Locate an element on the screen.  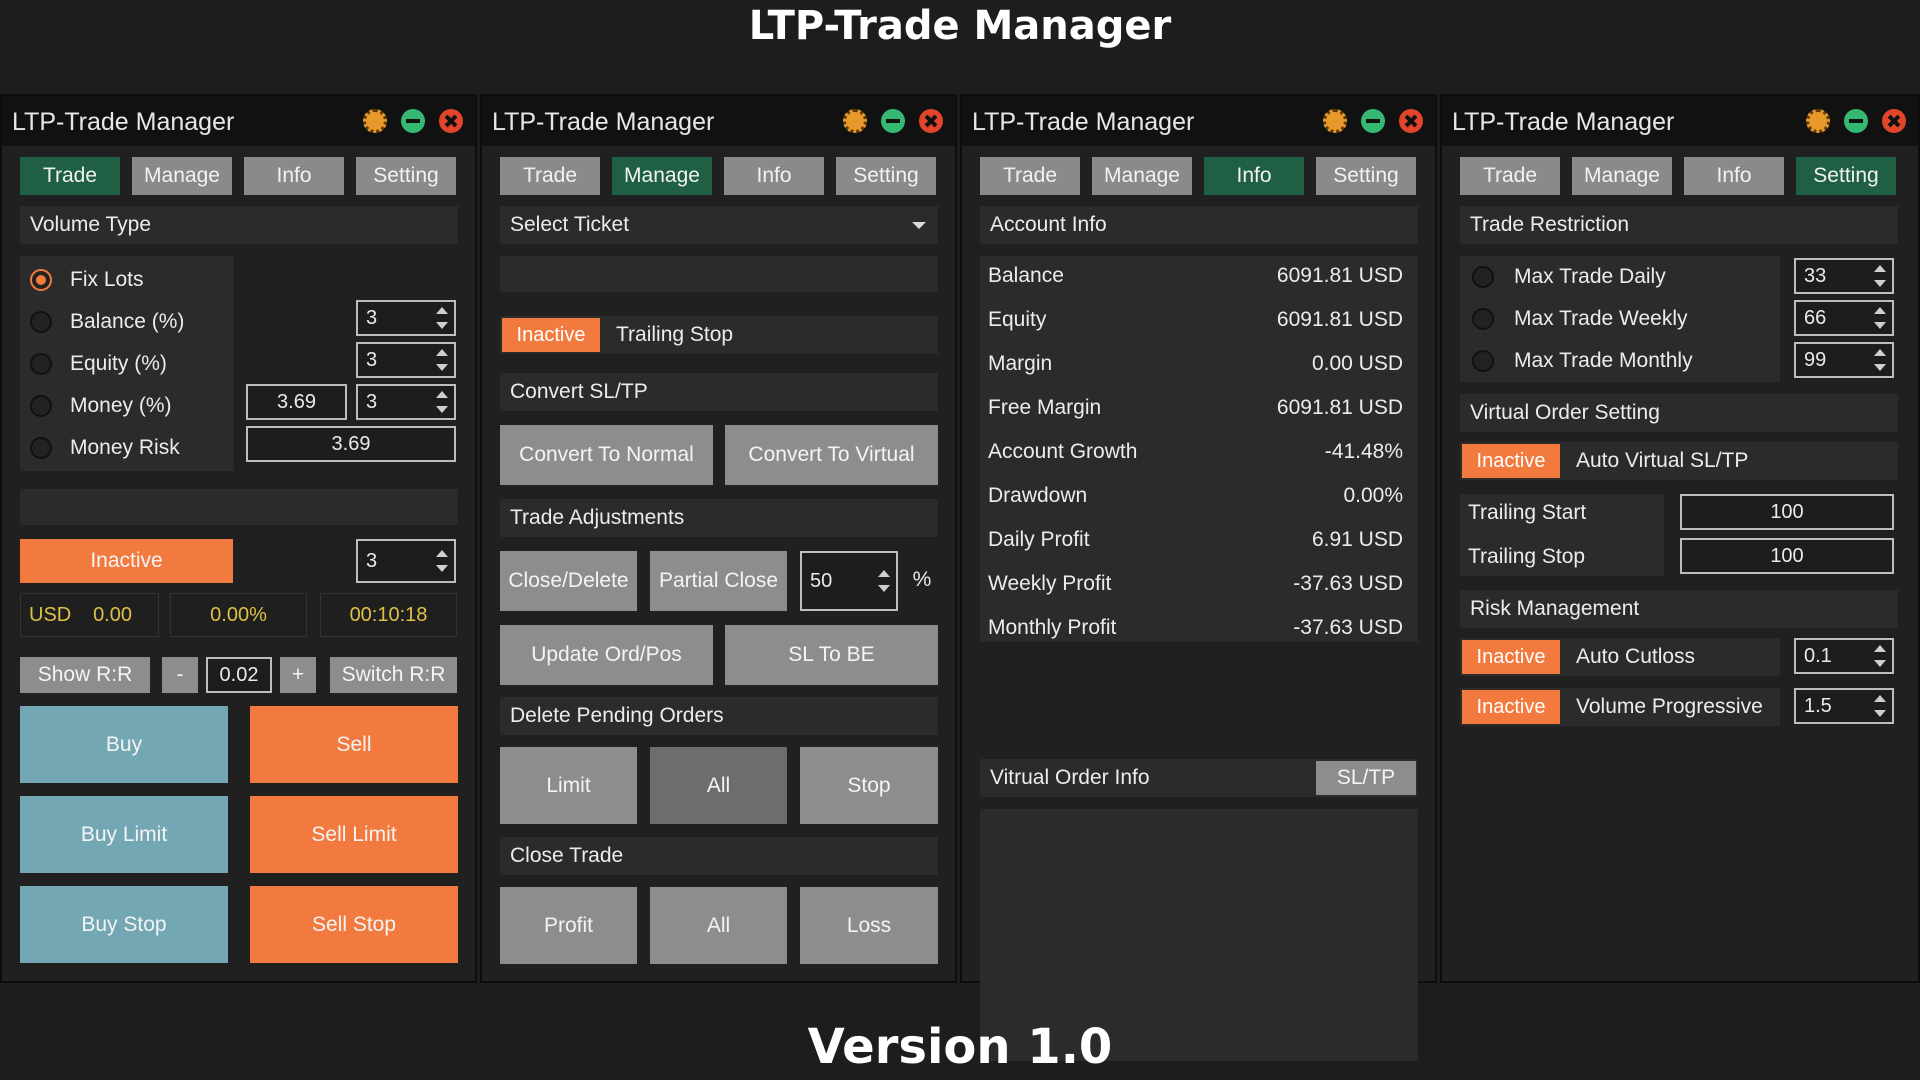
inactive-toggle: Inactive is located at coordinates (126, 561).